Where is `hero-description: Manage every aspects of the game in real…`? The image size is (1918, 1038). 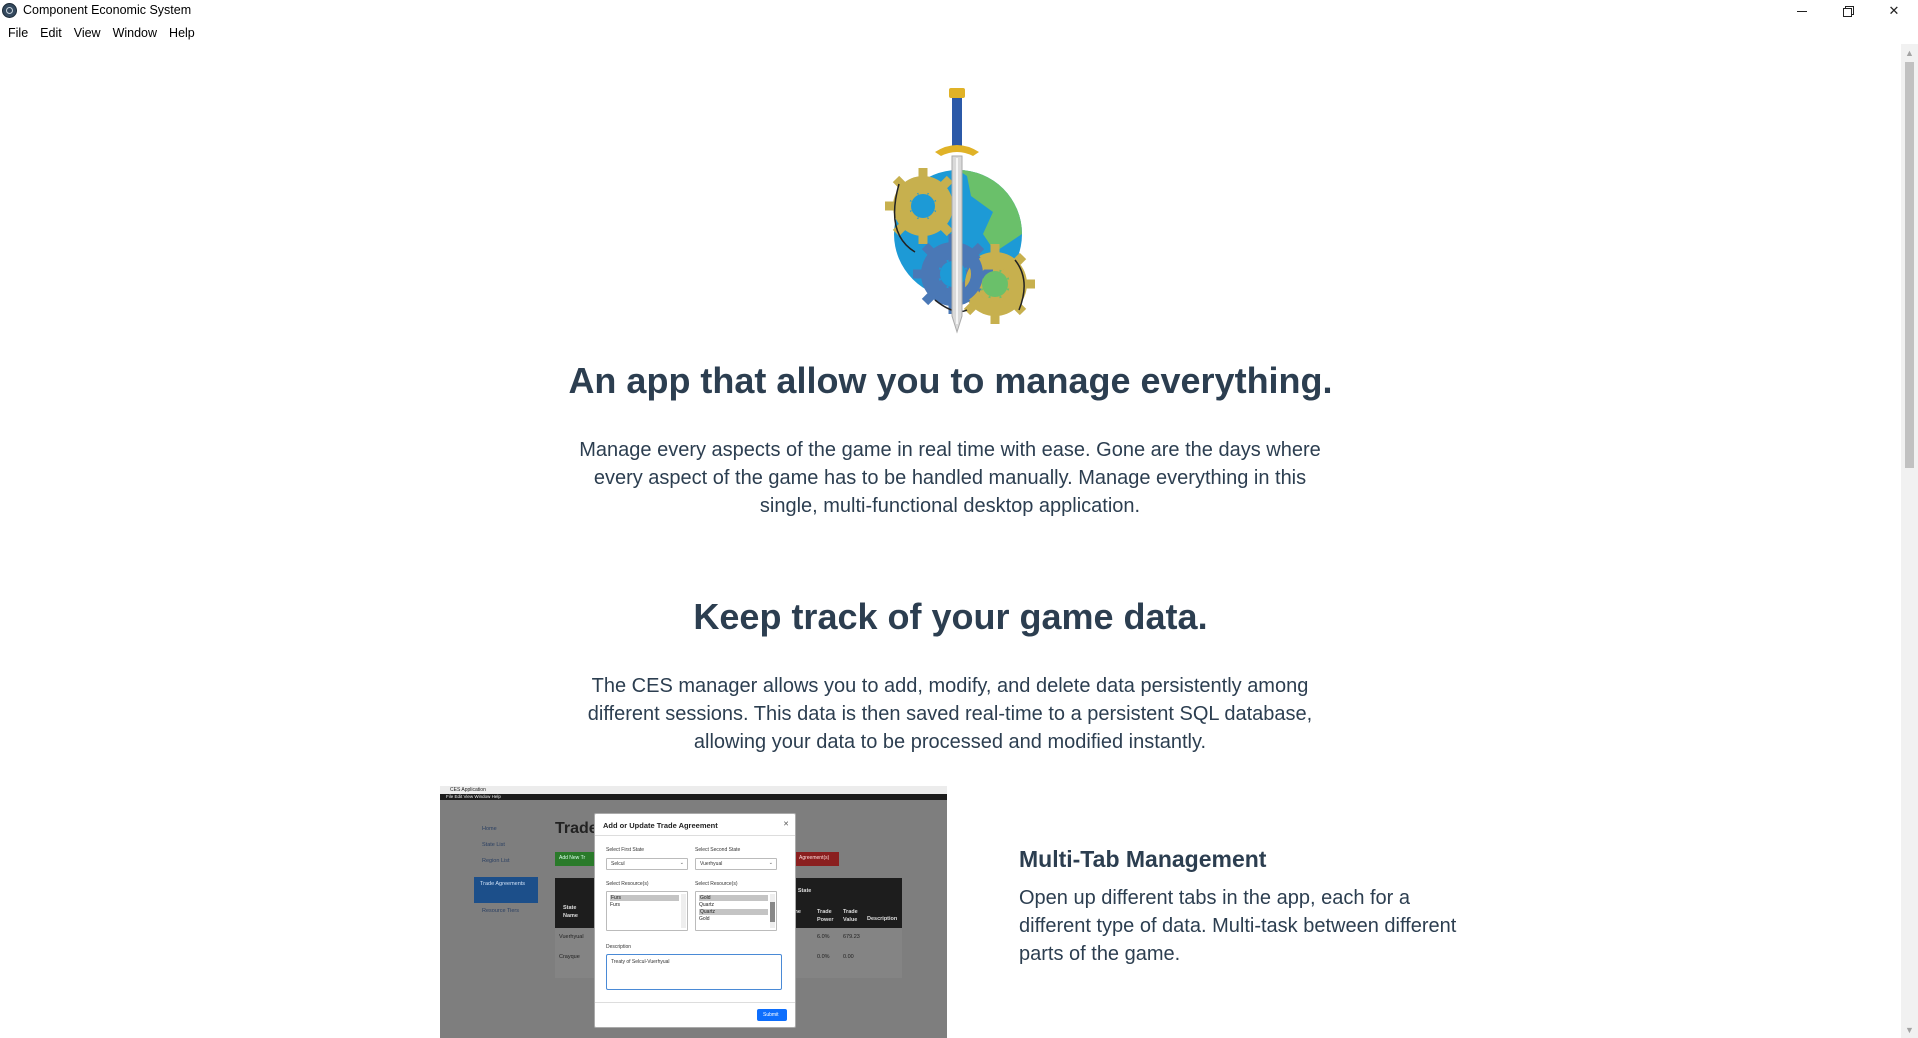
hero-description: Manage every aspects of the game in real… is located at coordinates (950, 478).